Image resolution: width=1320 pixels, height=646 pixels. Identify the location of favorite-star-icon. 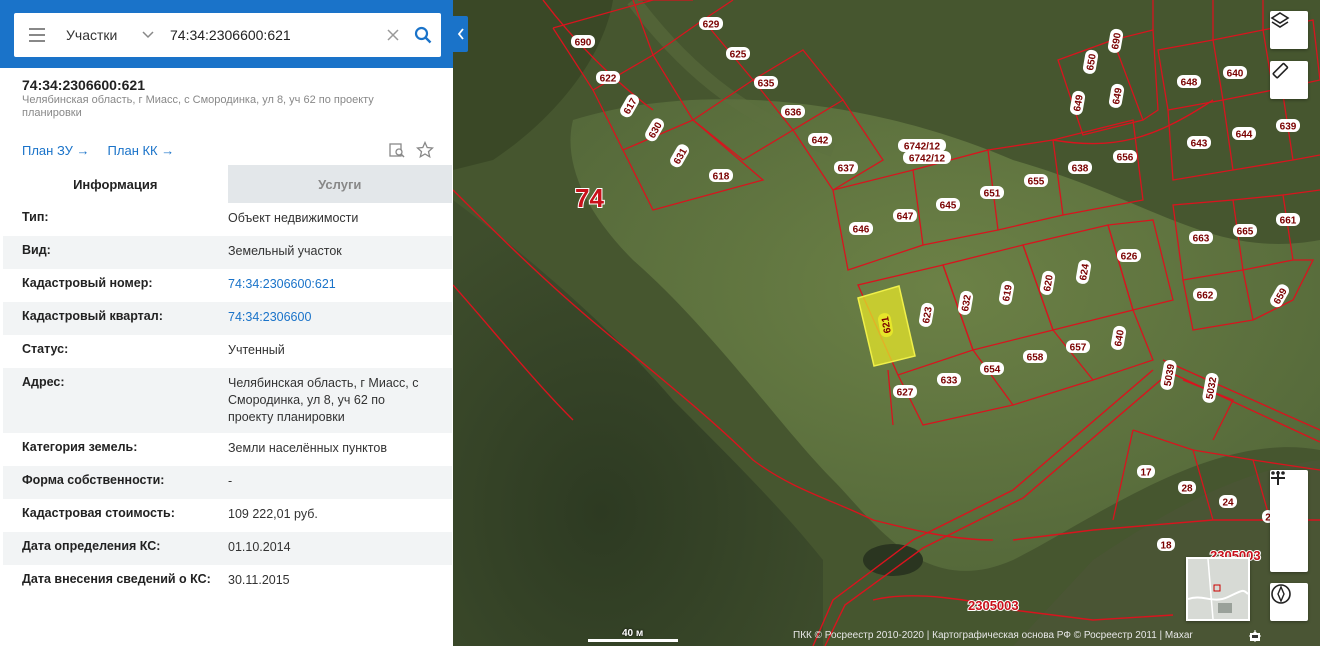
(425, 152).